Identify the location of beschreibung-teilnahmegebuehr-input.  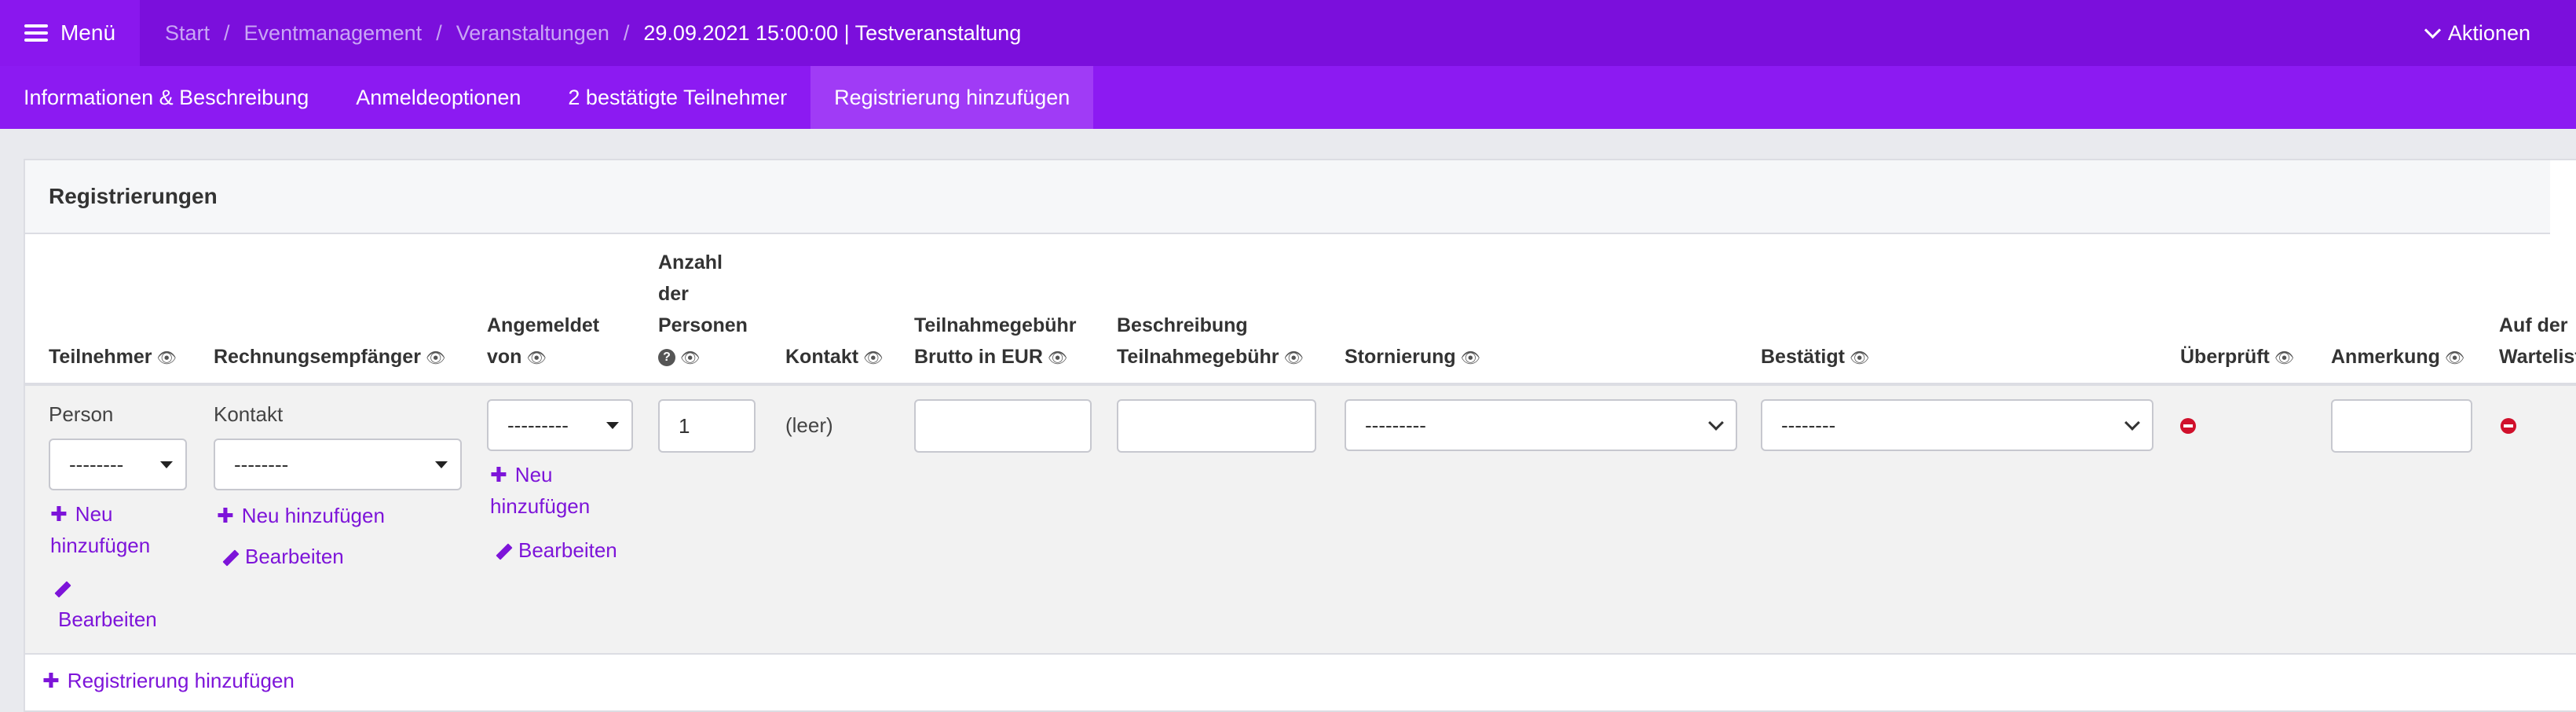
(1217, 426).